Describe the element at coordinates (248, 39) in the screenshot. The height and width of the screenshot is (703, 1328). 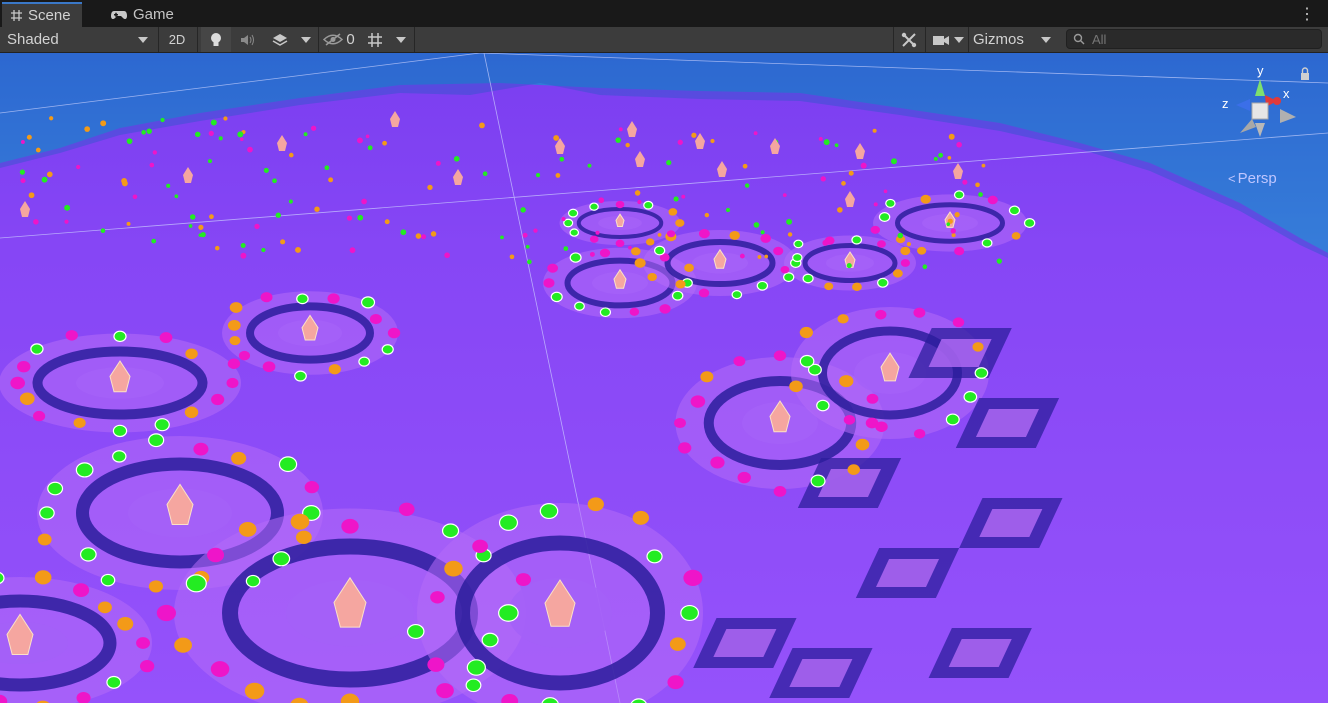
I see `audio-toggle-button` at that location.